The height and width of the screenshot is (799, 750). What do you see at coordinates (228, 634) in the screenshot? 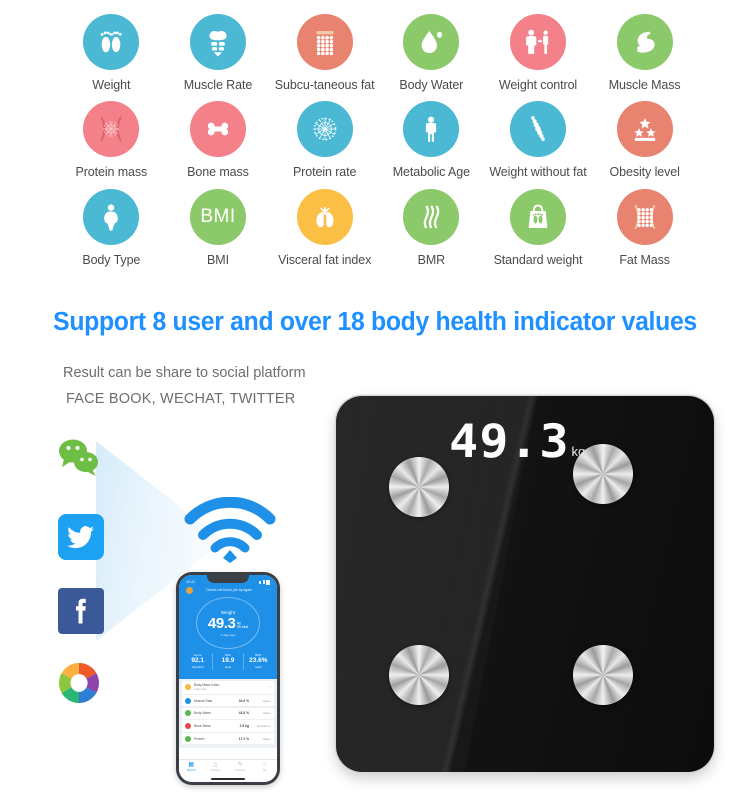
I see `dial-timestamp: 4 days ago` at bounding box center [228, 634].